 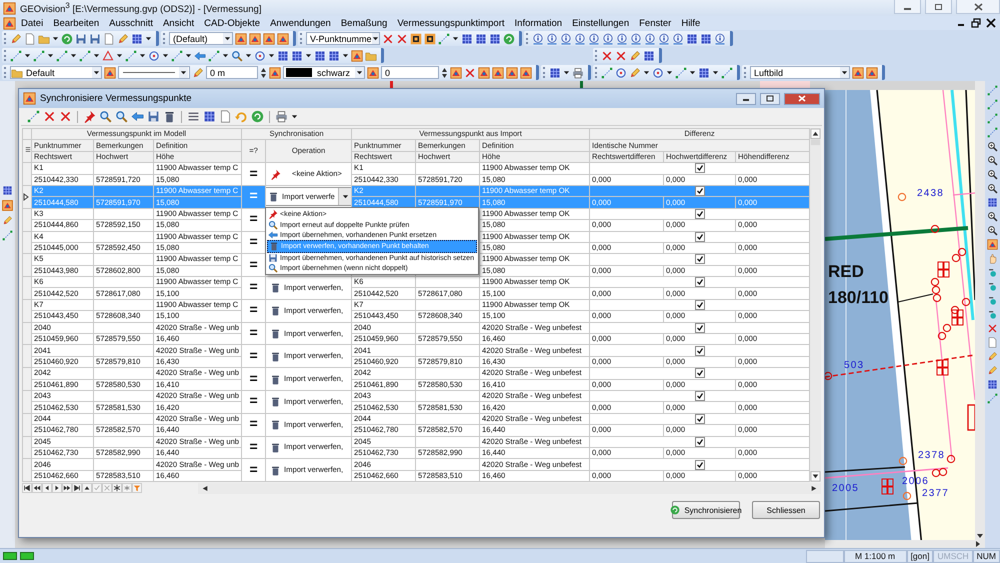 I want to click on hand-icon, so click(x=992, y=258).